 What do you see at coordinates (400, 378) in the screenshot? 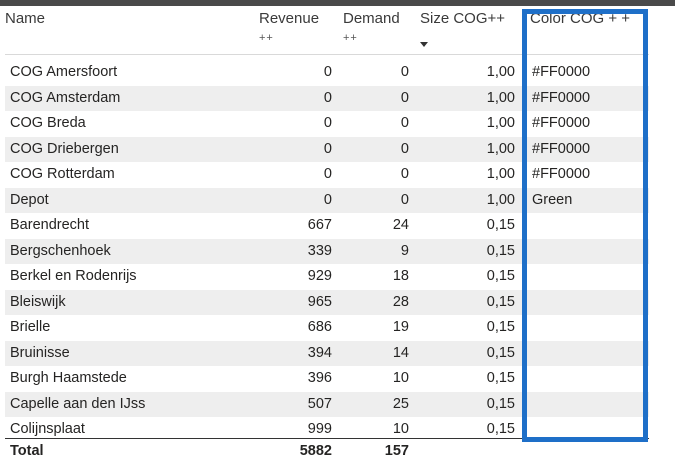
I see `cell-demand: 10` at bounding box center [400, 378].